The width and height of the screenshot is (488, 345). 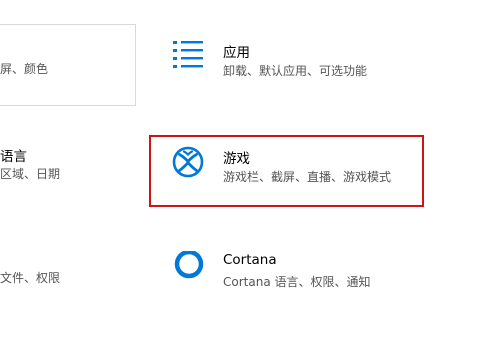 I want to click on tile-cortana: Cortana Cortana 语言、权限、通知, so click(x=302, y=272).